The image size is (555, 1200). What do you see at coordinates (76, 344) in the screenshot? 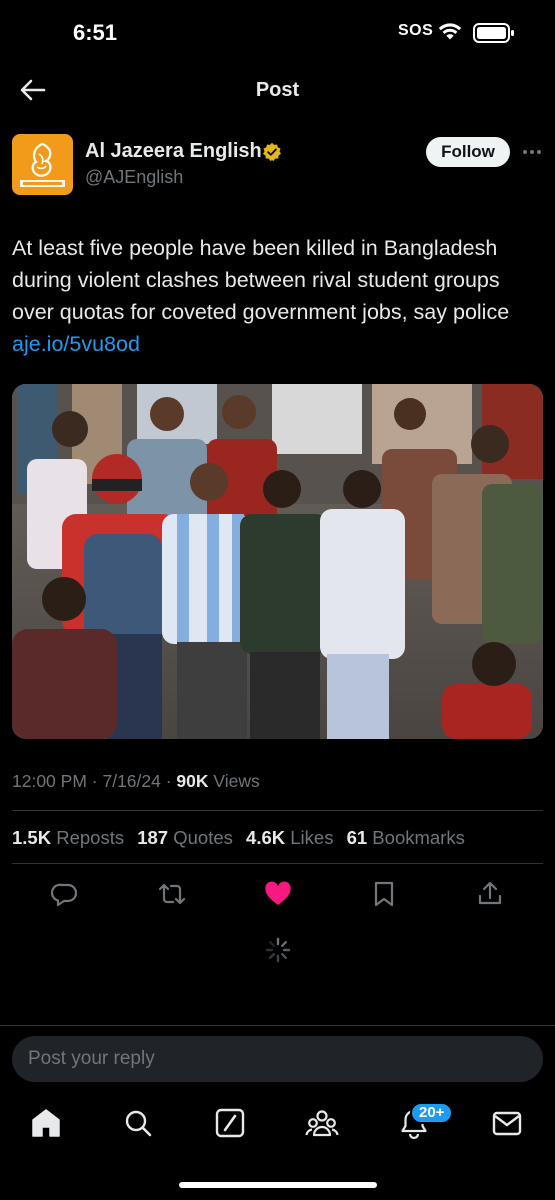
I see `post-link: aje.io/5vu8od` at bounding box center [76, 344].